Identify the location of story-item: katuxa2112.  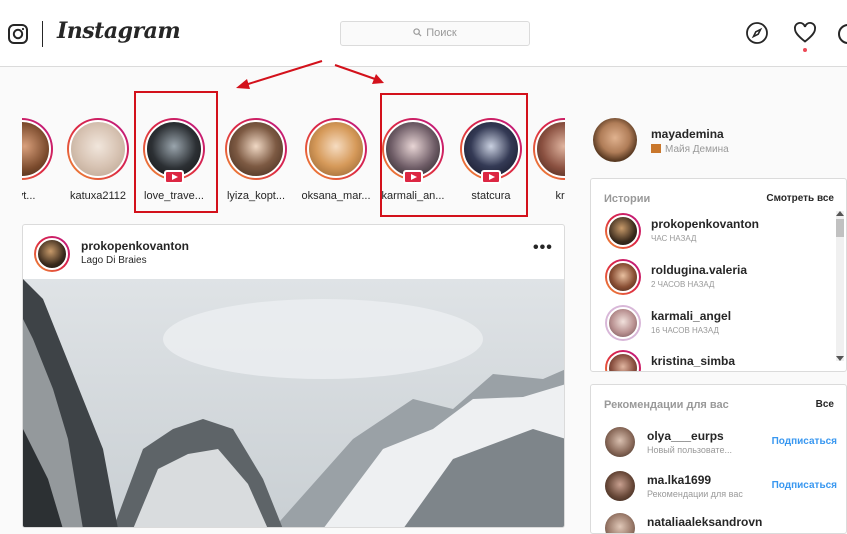
(98, 160).